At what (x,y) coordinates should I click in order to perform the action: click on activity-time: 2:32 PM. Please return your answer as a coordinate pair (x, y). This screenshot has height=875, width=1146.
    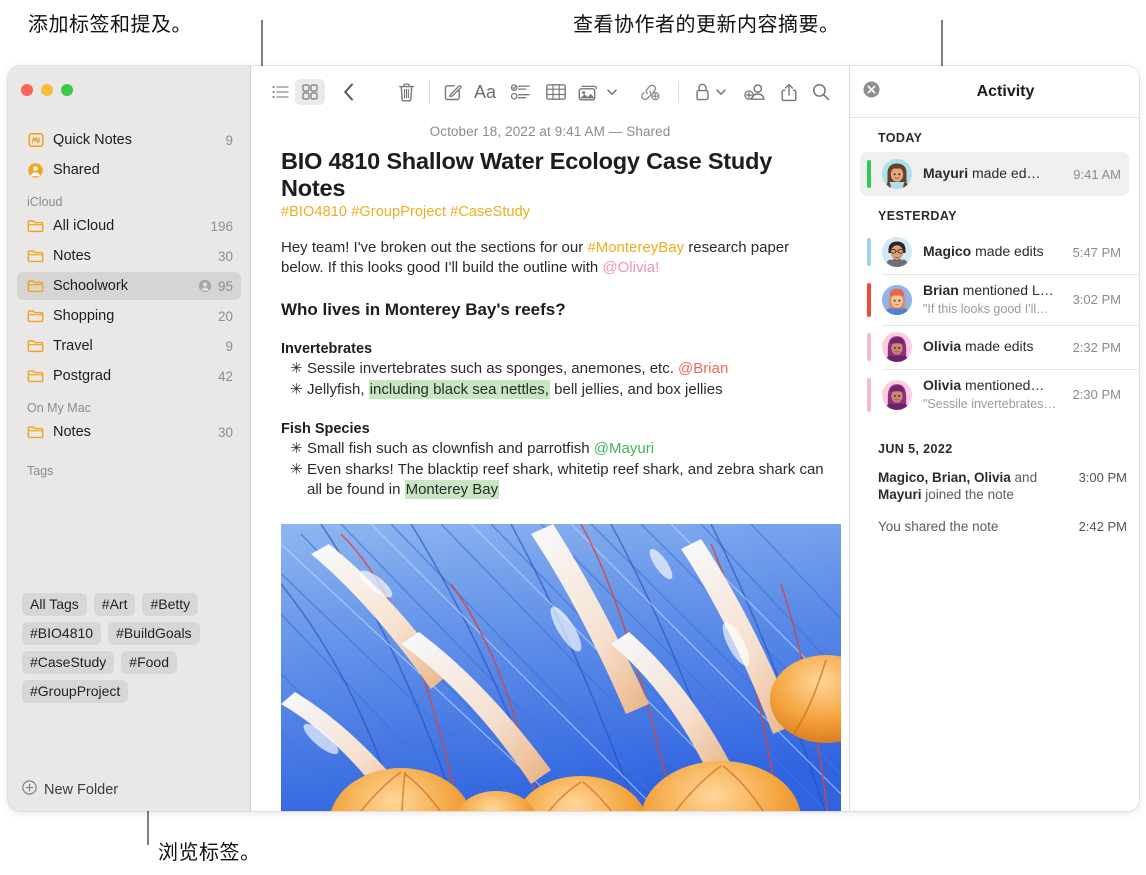
    Looking at the image, I should click on (1096, 347).